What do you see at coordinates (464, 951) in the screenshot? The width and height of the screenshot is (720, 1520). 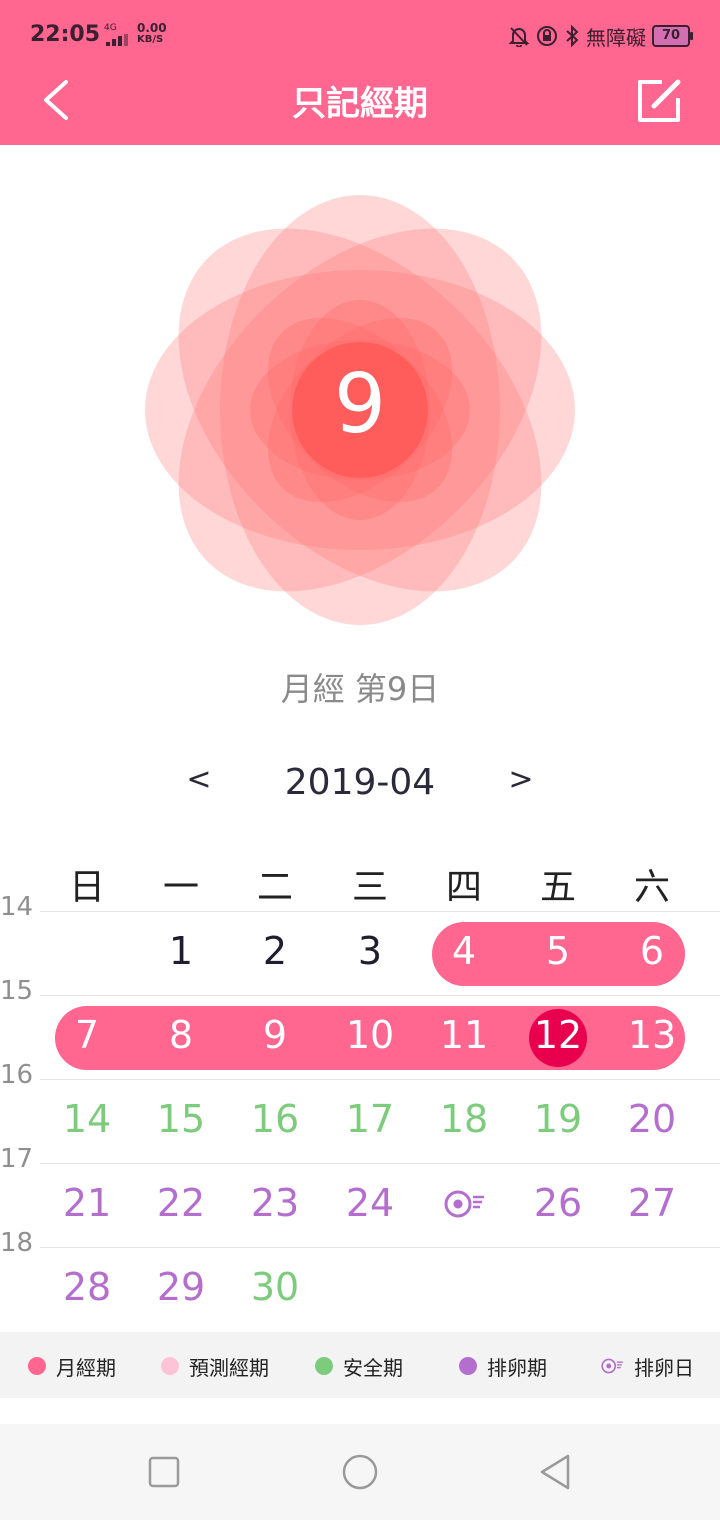 I see `calendar-day: 4` at bounding box center [464, 951].